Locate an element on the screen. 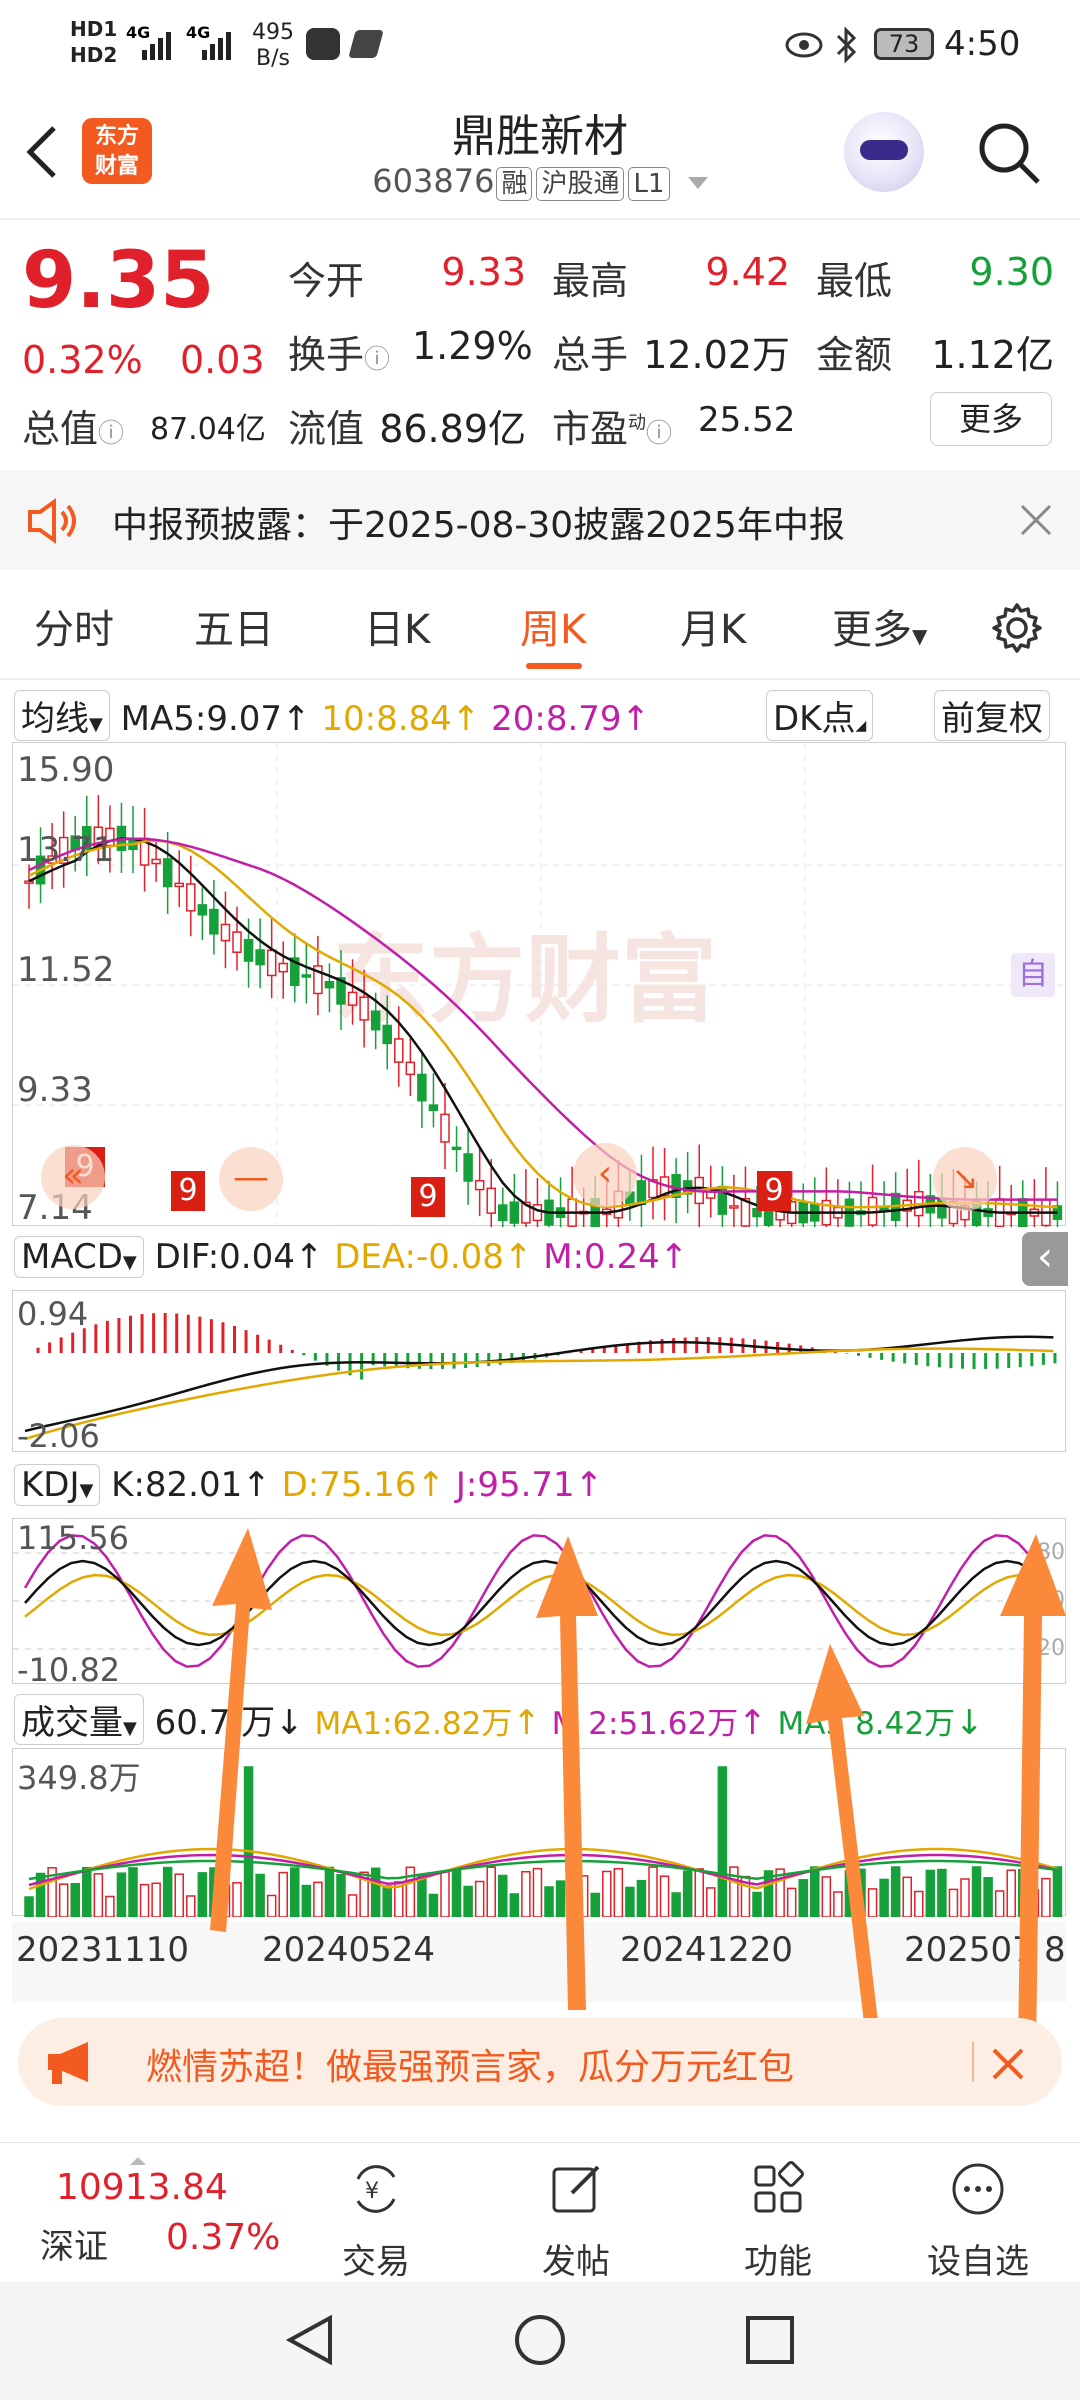 The image size is (1080, 2400). macd-chart: 0.94 -2.06 is located at coordinates (539, 1371).